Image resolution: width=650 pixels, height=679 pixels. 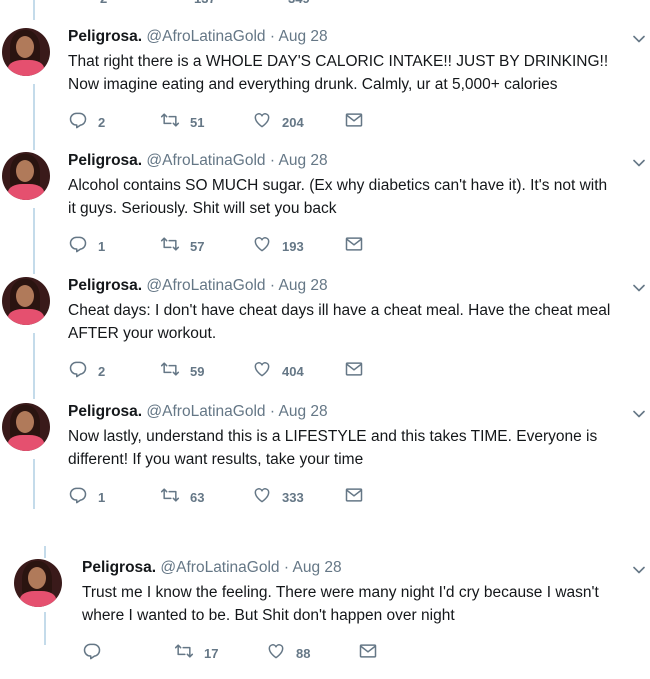 What do you see at coordinates (182, 122) in the screenshot?
I see `retweet-button: 51` at bounding box center [182, 122].